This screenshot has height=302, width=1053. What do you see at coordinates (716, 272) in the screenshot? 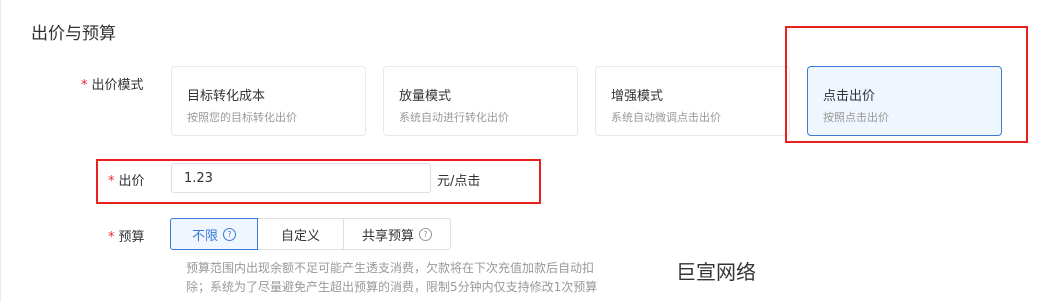
I see `watermark-text: 巨宣网络` at bounding box center [716, 272].